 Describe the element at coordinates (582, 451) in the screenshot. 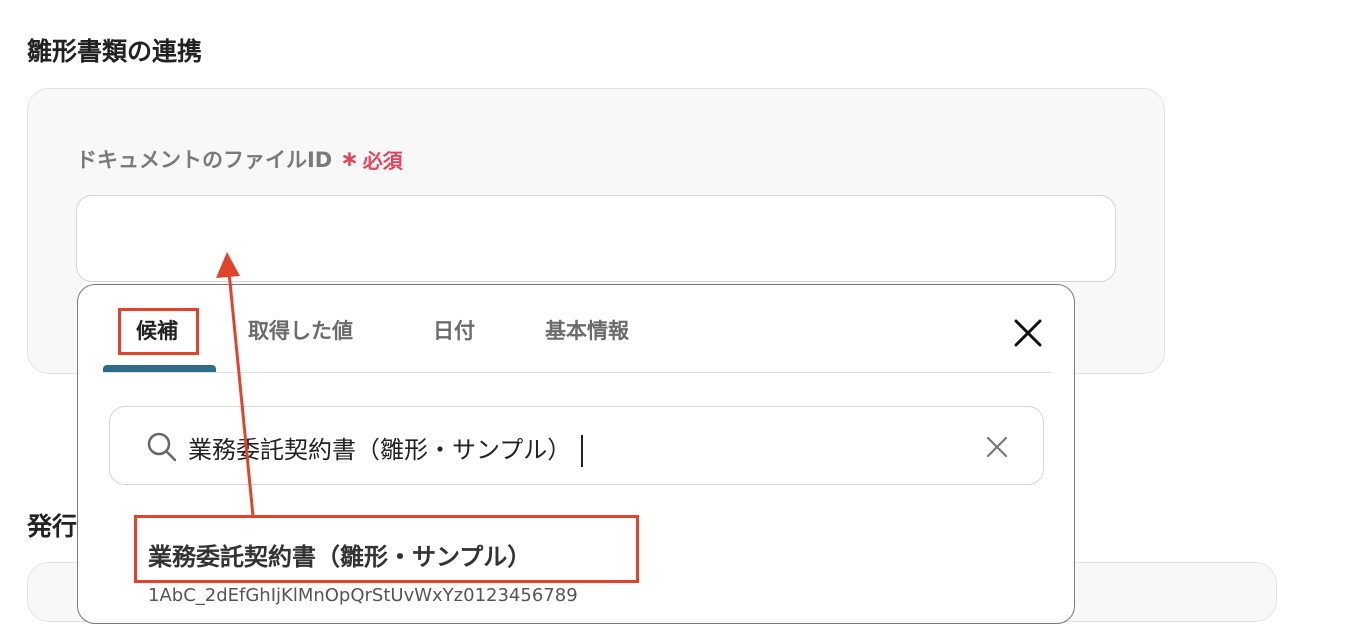

I see `text-caret` at that location.